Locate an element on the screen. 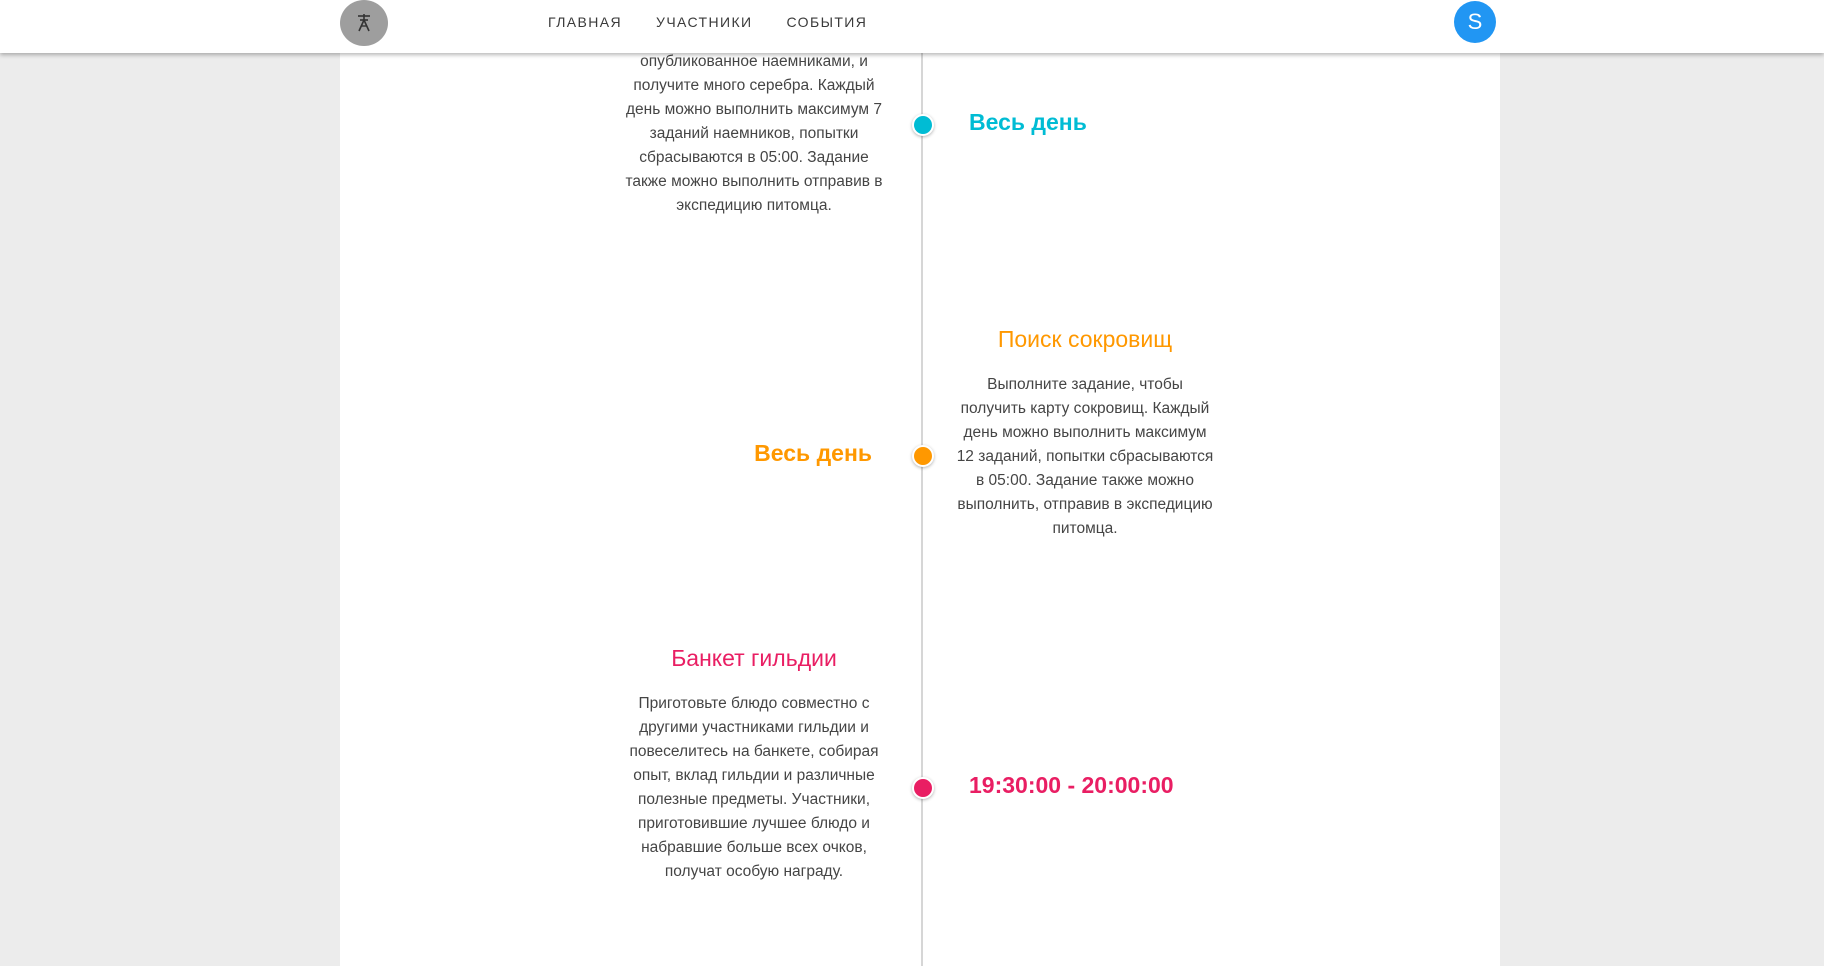 This screenshot has height=966, width=1824. main-nav: ГЛАВНАЯ УЧАСТНИКИ СОБЫТИЯ is located at coordinates (724, 22).